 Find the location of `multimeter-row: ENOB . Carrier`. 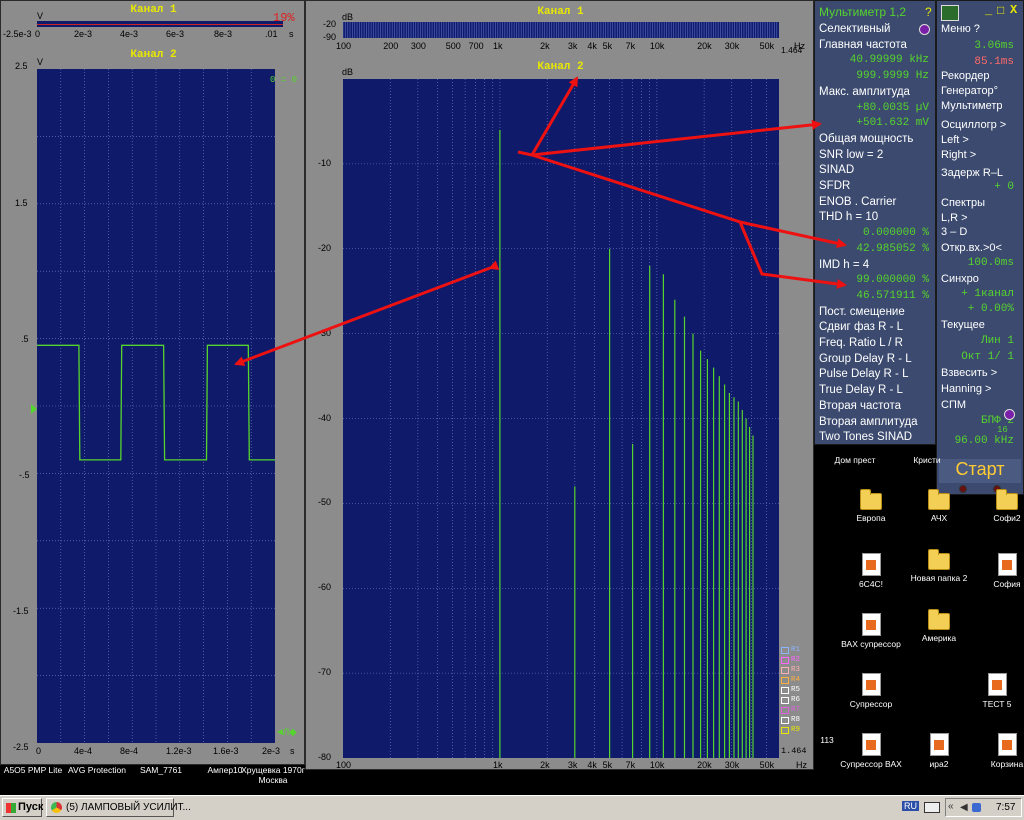

multimeter-row: ENOB . Carrier is located at coordinates (876, 203).